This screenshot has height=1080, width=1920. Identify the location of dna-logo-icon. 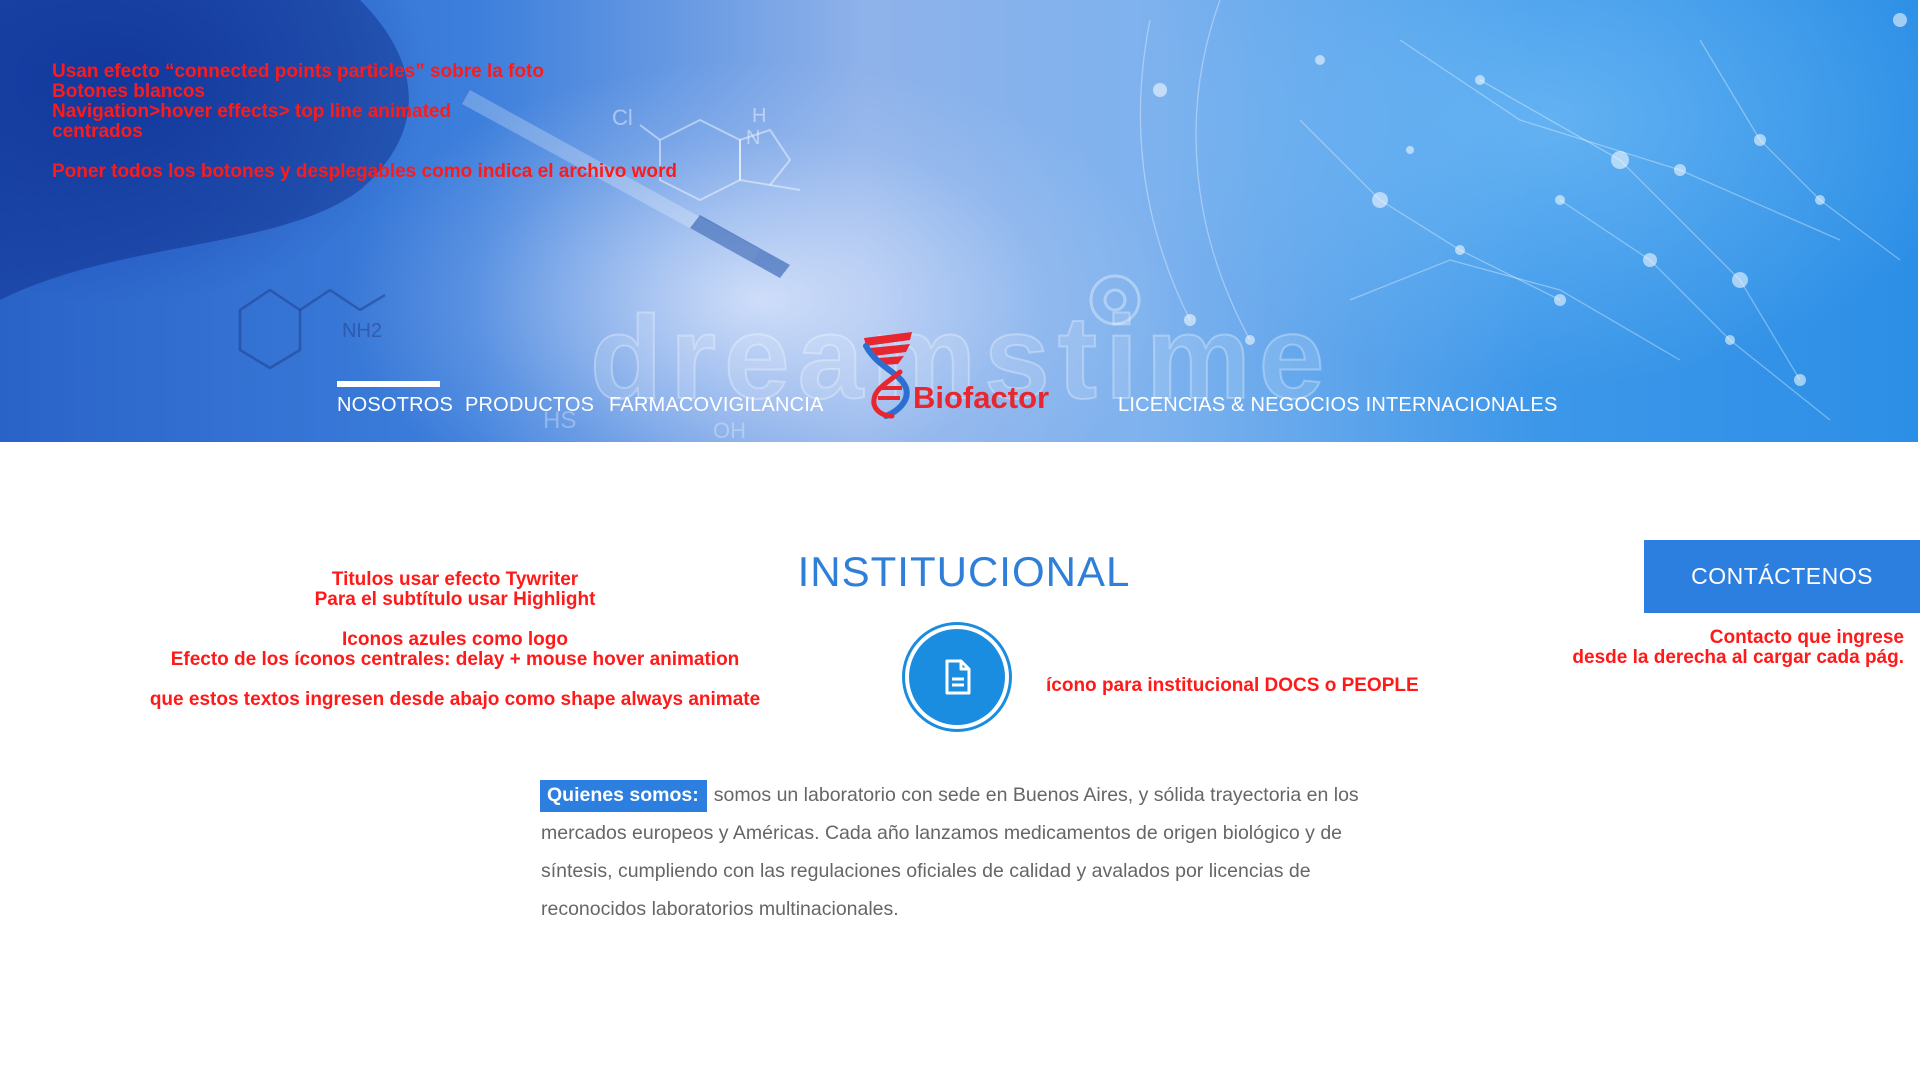
(887, 375).